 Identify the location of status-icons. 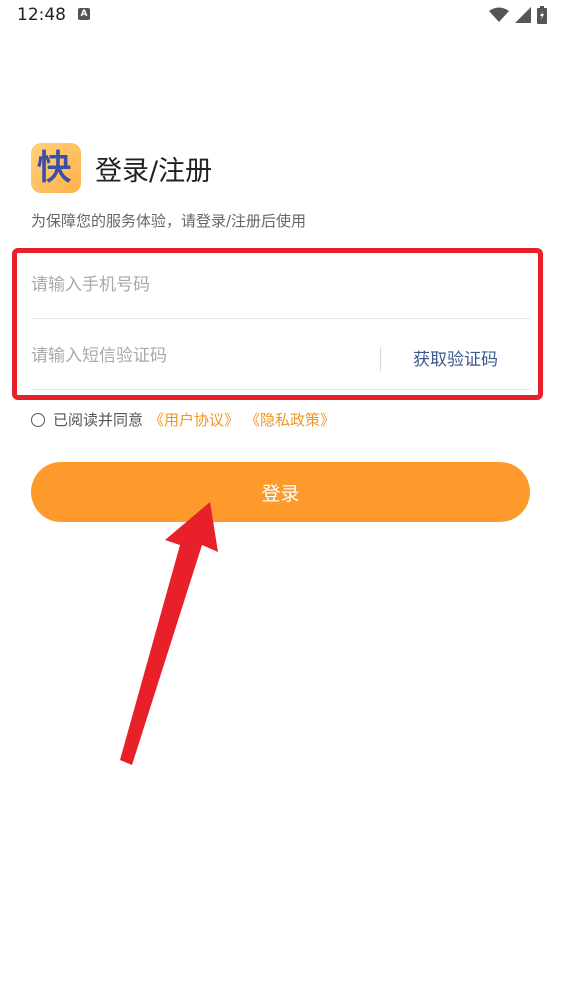
(518, 15).